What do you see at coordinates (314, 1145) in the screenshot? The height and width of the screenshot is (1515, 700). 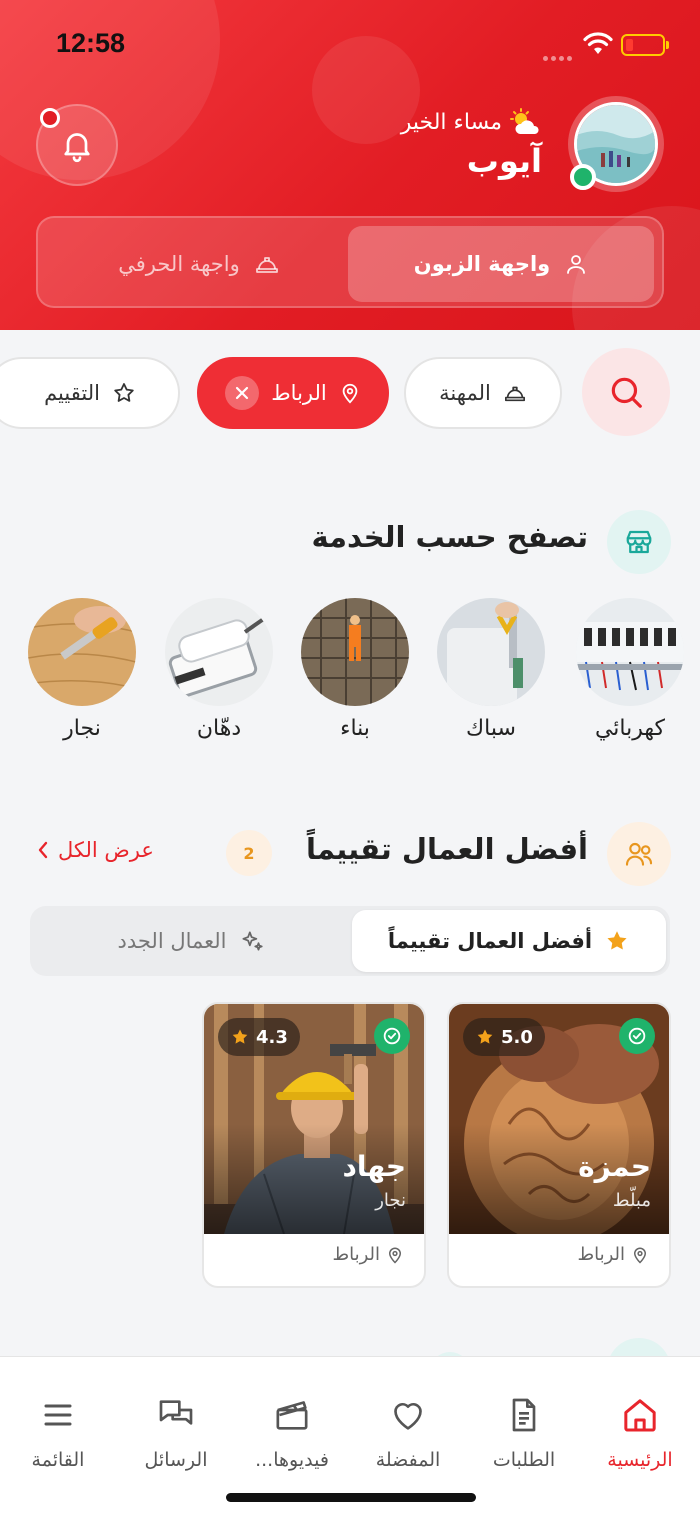 I see `worker-card: 4.3 جهاد نجار الرباط` at bounding box center [314, 1145].